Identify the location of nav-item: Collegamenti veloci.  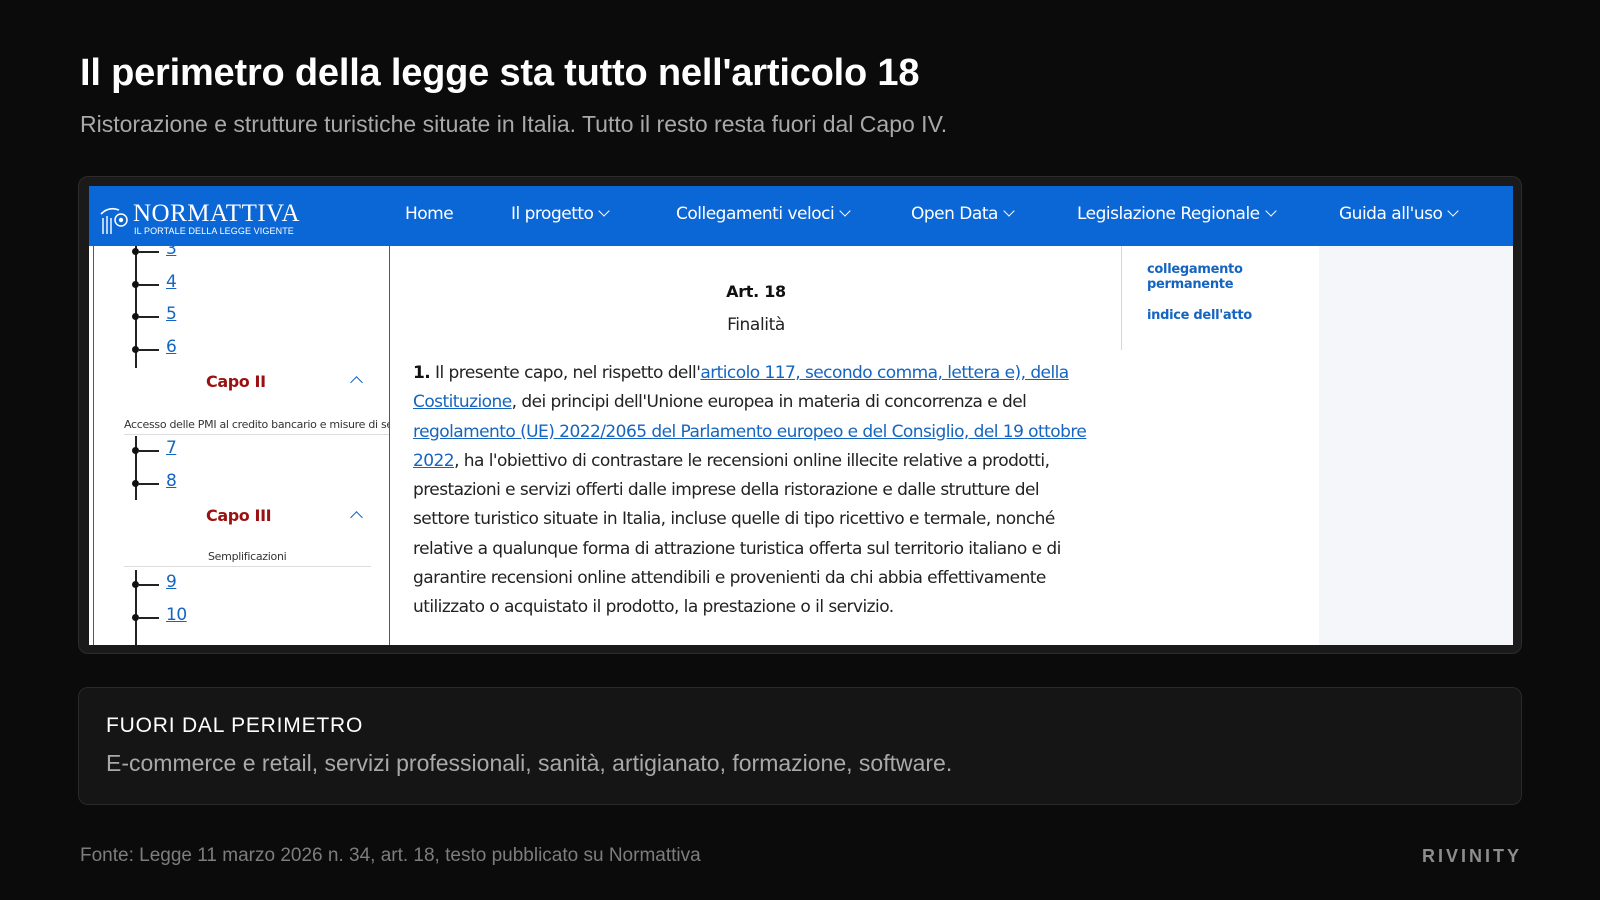
(763, 214).